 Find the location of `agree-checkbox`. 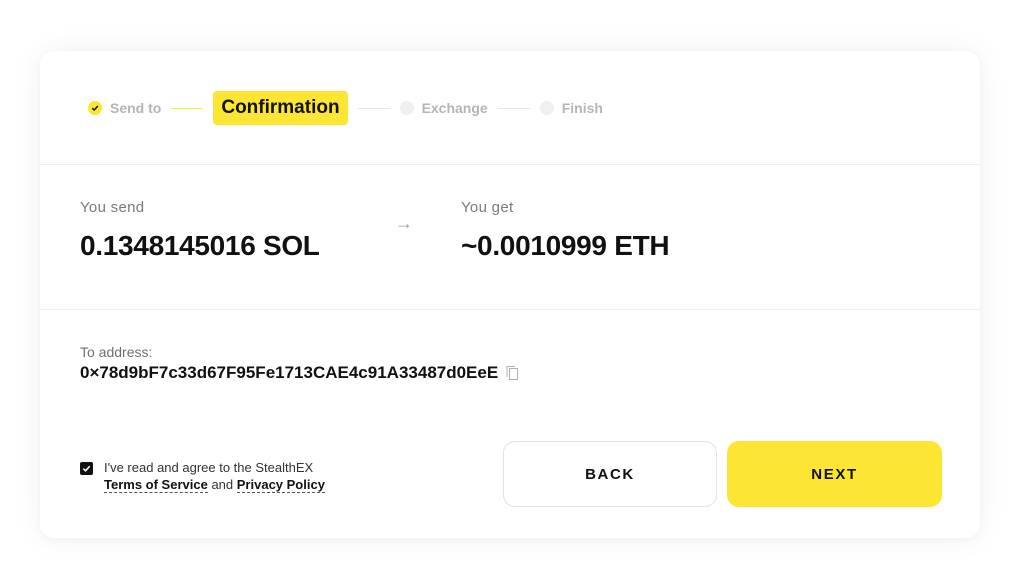

agree-checkbox is located at coordinates (86, 468).